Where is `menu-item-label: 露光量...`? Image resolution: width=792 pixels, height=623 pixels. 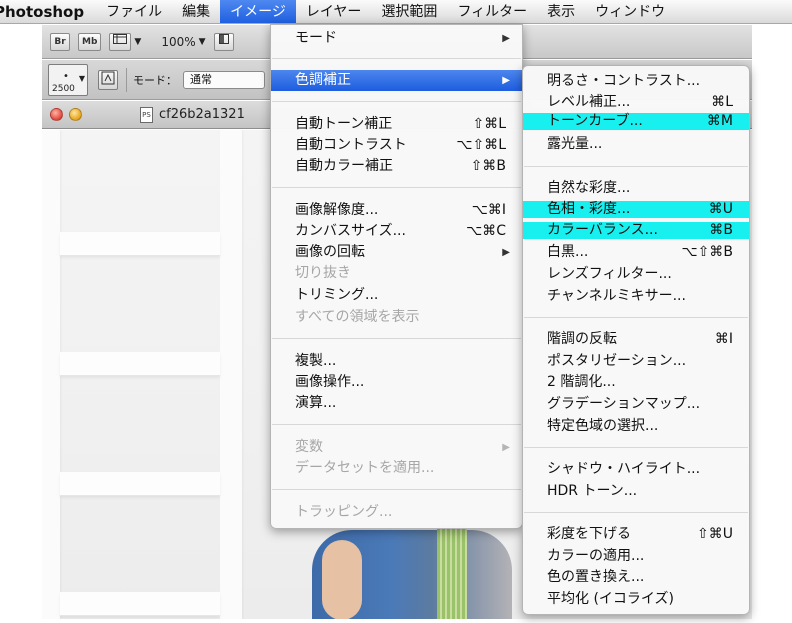 menu-item-label: 露光量... is located at coordinates (575, 144).